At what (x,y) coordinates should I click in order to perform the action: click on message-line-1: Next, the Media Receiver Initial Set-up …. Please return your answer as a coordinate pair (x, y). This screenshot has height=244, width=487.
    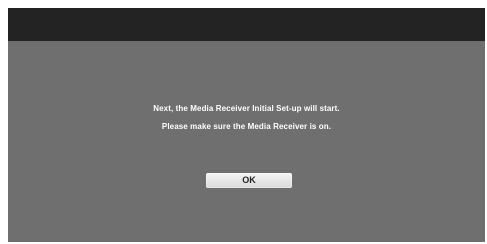
    Looking at the image, I should click on (246, 108).